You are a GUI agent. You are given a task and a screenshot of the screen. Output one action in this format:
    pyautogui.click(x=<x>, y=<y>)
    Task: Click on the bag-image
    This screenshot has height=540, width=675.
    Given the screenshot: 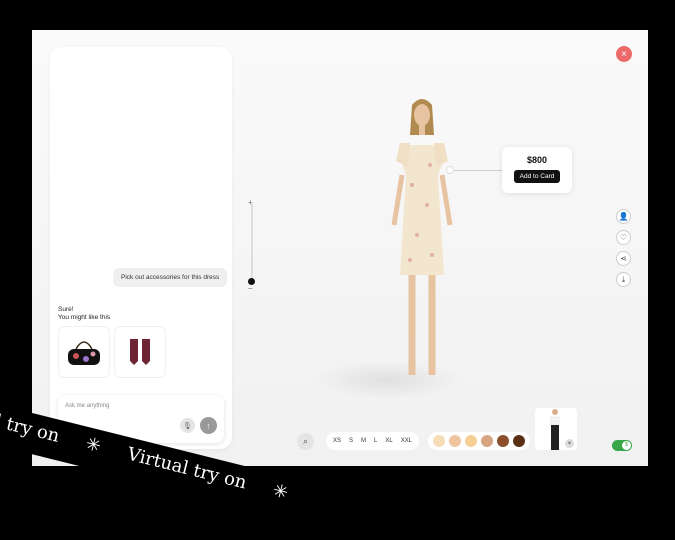 What is the action you would take?
    pyautogui.click(x=84, y=353)
    